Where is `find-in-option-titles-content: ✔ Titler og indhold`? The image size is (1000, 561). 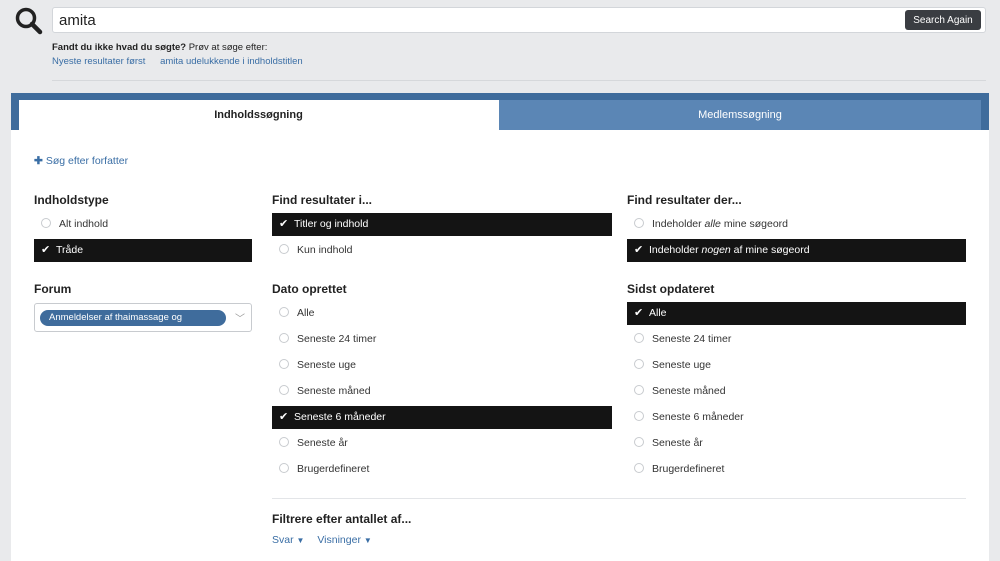 find-in-option-titles-content: ✔ Titler og indhold is located at coordinates (442, 224).